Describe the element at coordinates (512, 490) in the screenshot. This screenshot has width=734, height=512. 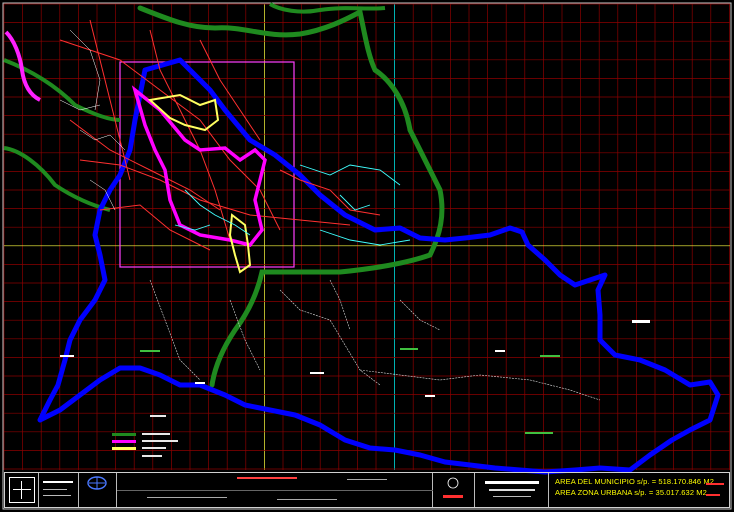
I see `title-block-title-cell` at that location.